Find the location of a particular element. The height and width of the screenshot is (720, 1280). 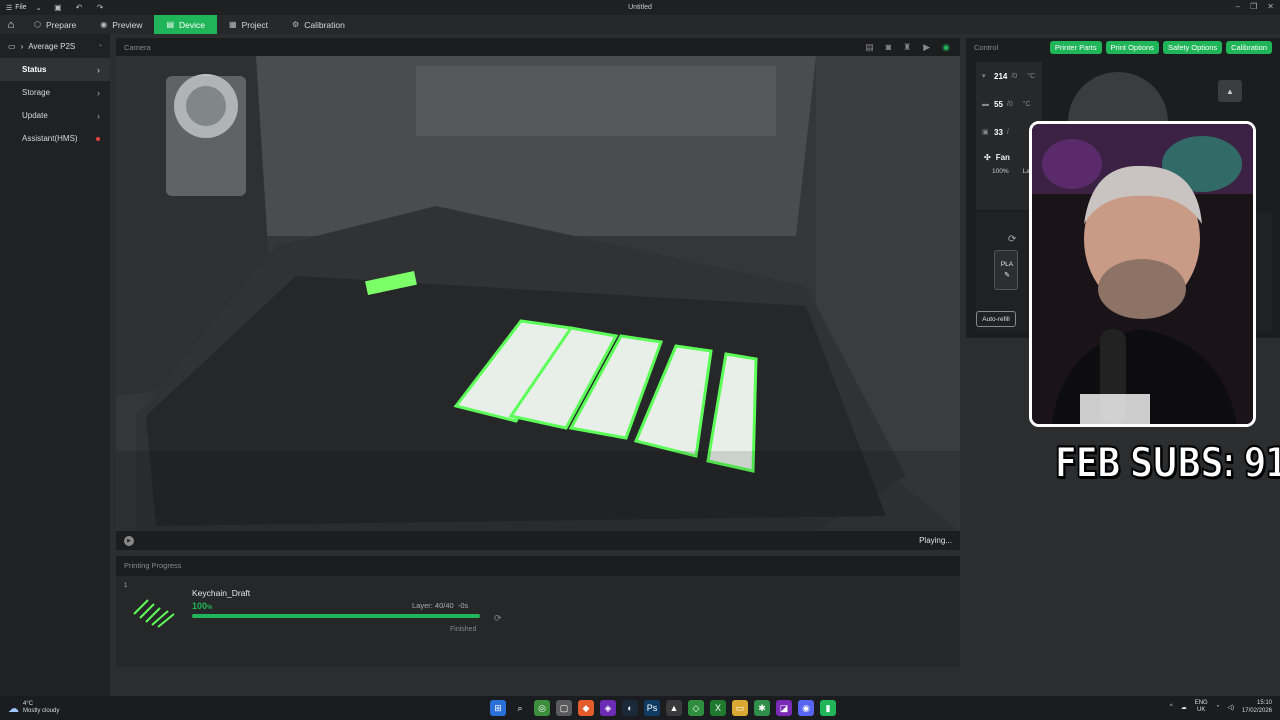

gear-icon: ⚙ is located at coordinates (296, 24).